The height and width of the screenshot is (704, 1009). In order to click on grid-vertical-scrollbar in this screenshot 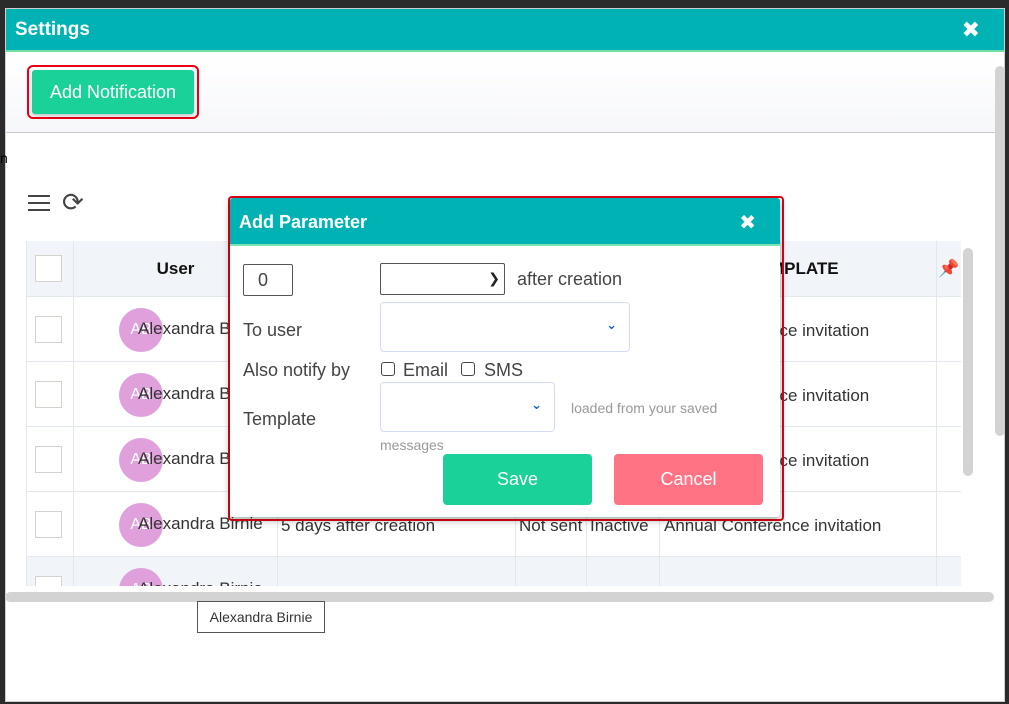, I will do `click(968, 362)`.